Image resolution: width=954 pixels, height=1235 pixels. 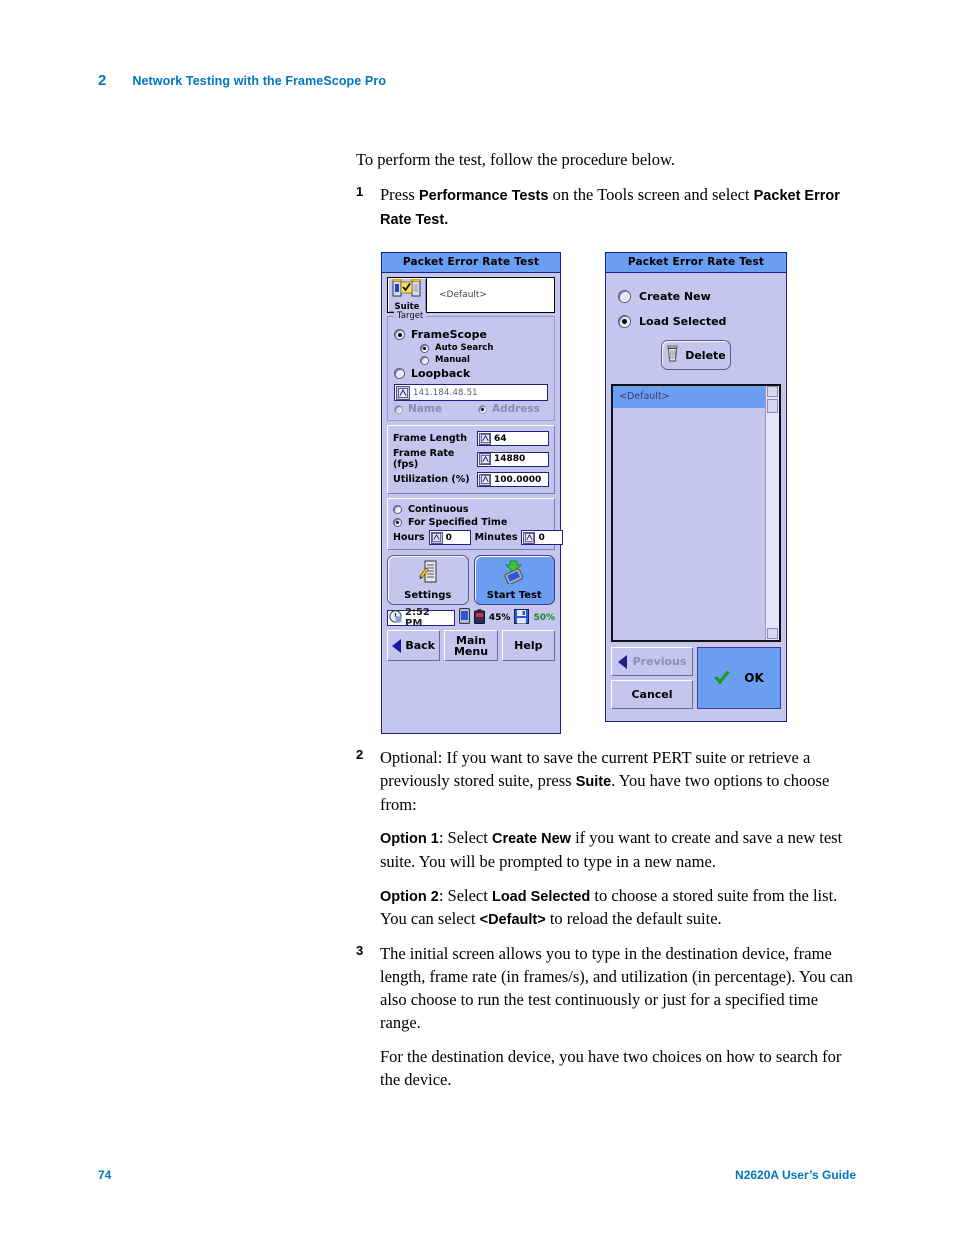 What do you see at coordinates (772, 406) in the screenshot?
I see `scrollbar-thumb` at bounding box center [772, 406].